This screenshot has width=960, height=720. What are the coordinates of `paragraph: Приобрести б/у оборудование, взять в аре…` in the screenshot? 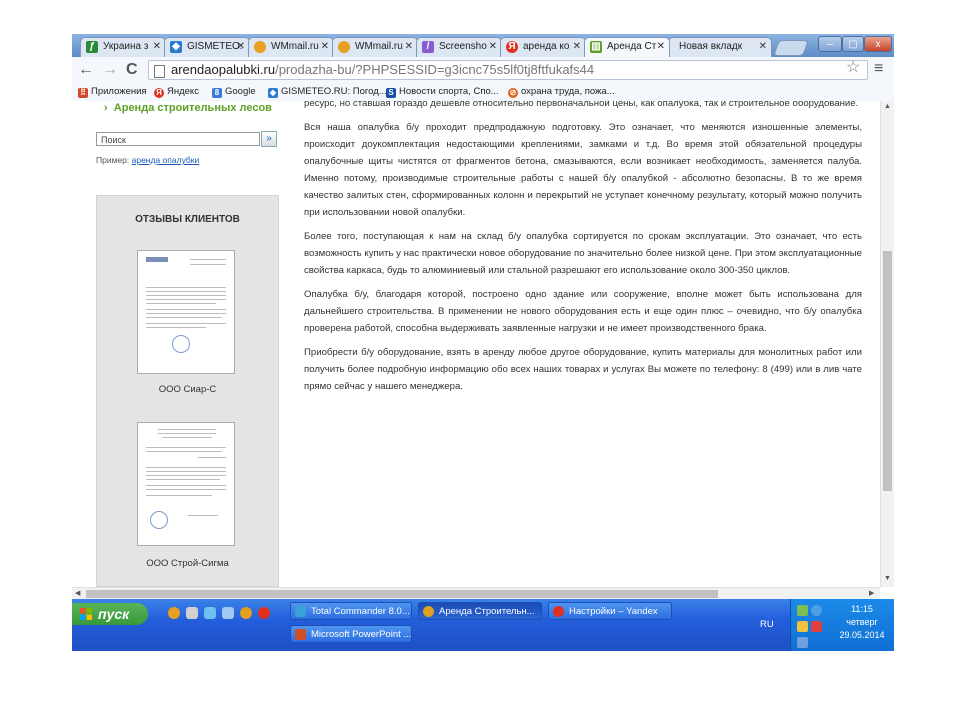 It's located at (583, 369).